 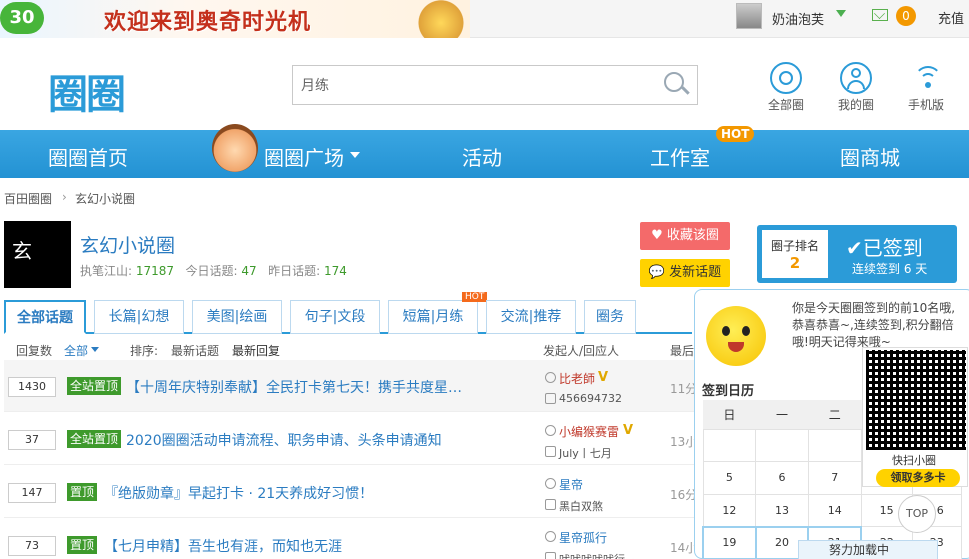 What do you see at coordinates (88, 156) in the screenshot?
I see `nav-home: 圈圈首页` at bounding box center [88, 156].